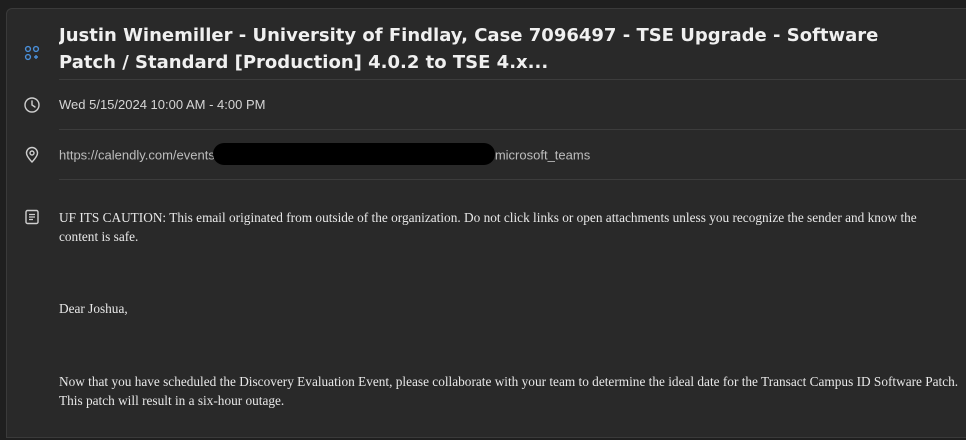 This screenshot has height=440, width=966. What do you see at coordinates (137, 154) in the screenshot?
I see `location-link-prefix: https://calendly.com/events` at bounding box center [137, 154].